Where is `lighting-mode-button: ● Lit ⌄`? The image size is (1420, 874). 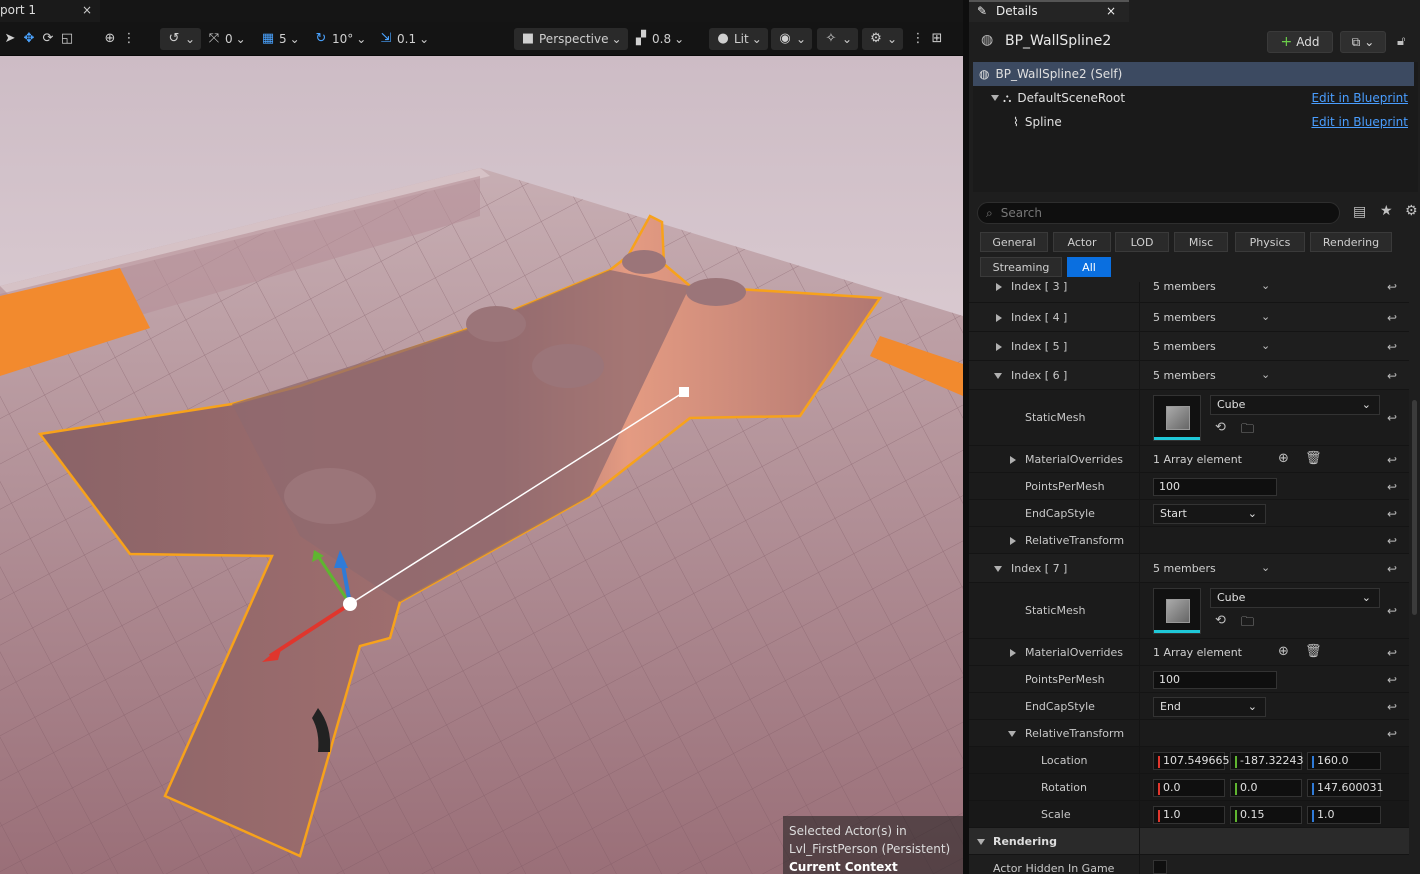
lighting-mode-button: ● Lit ⌄ is located at coordinates (738, 39).